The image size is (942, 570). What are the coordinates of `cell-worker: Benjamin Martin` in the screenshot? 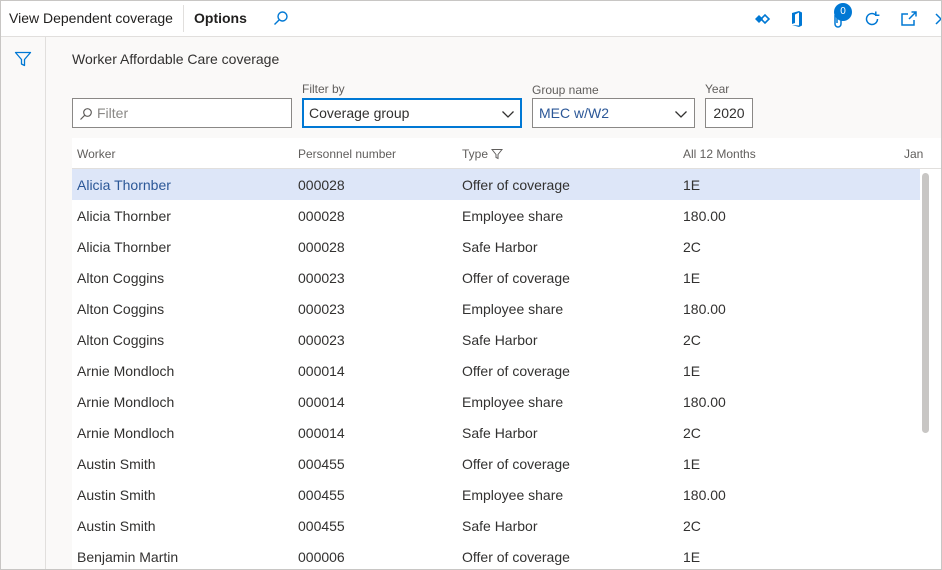 It's located at (127, 557).